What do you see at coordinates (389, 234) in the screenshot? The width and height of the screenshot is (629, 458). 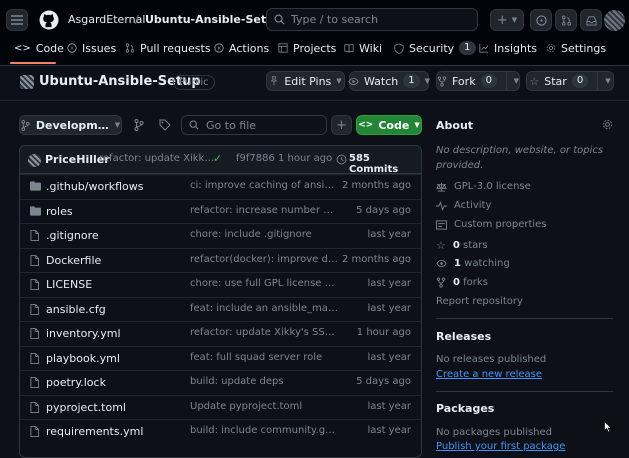 I see `file-commit-time: last year` at bounding box center [389, 234].